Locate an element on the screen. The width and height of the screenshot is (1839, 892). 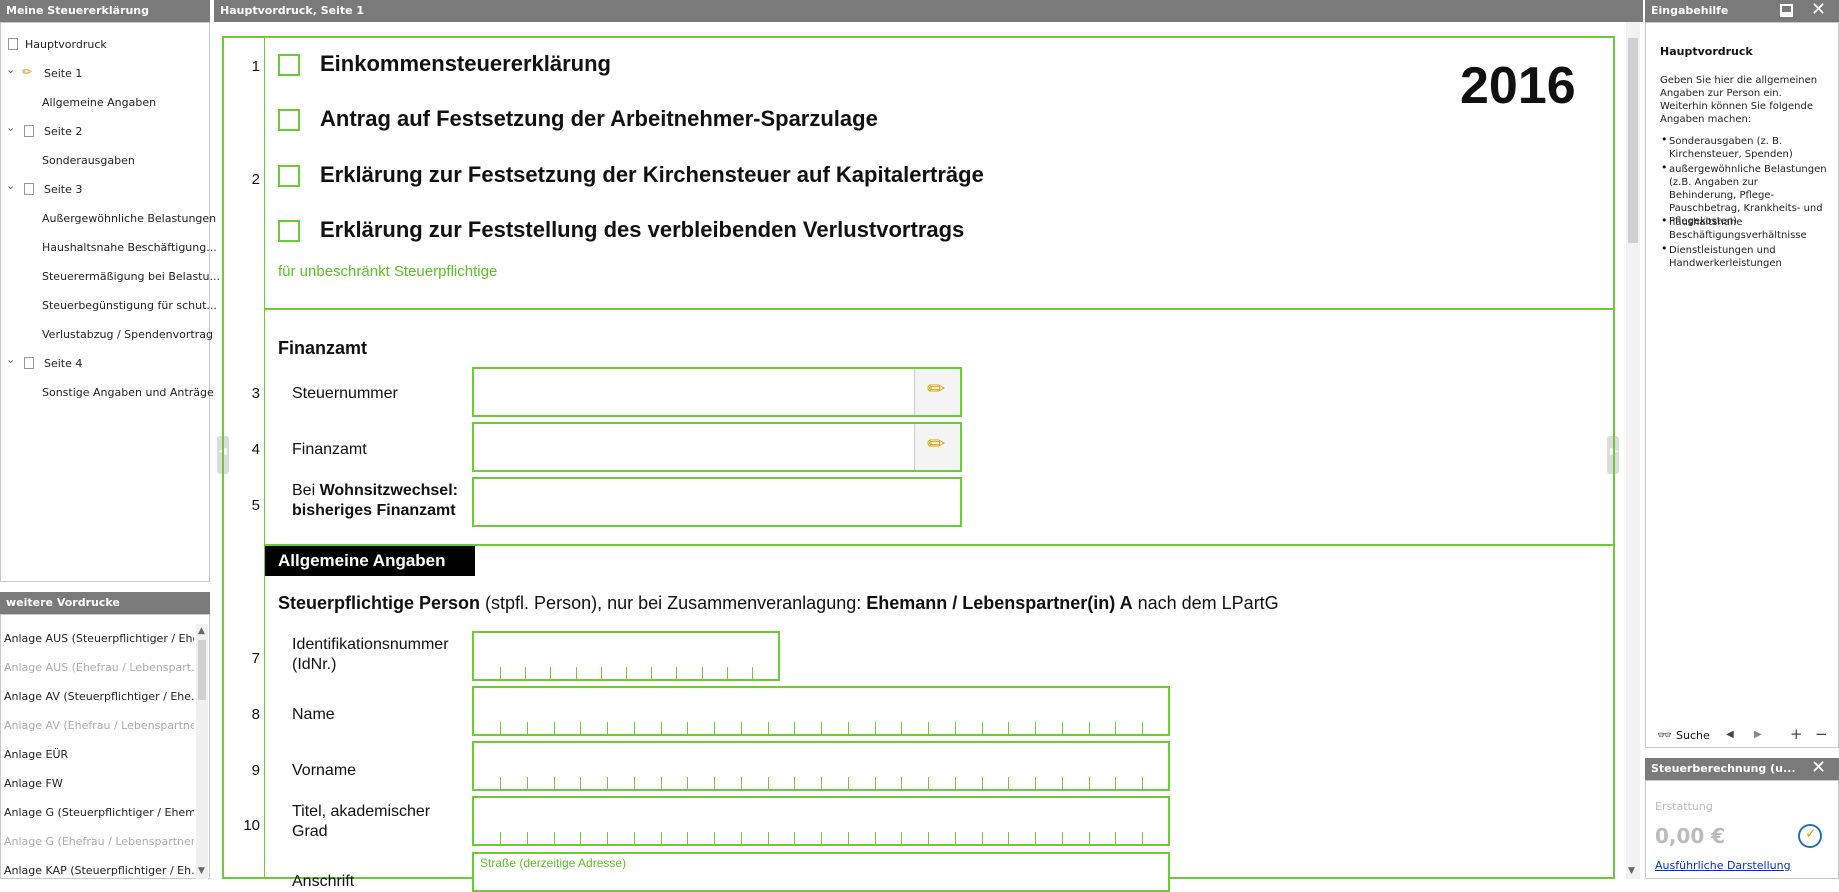
detail-link: Ausführliche Darstellung is located at coordinates (1723, 865).